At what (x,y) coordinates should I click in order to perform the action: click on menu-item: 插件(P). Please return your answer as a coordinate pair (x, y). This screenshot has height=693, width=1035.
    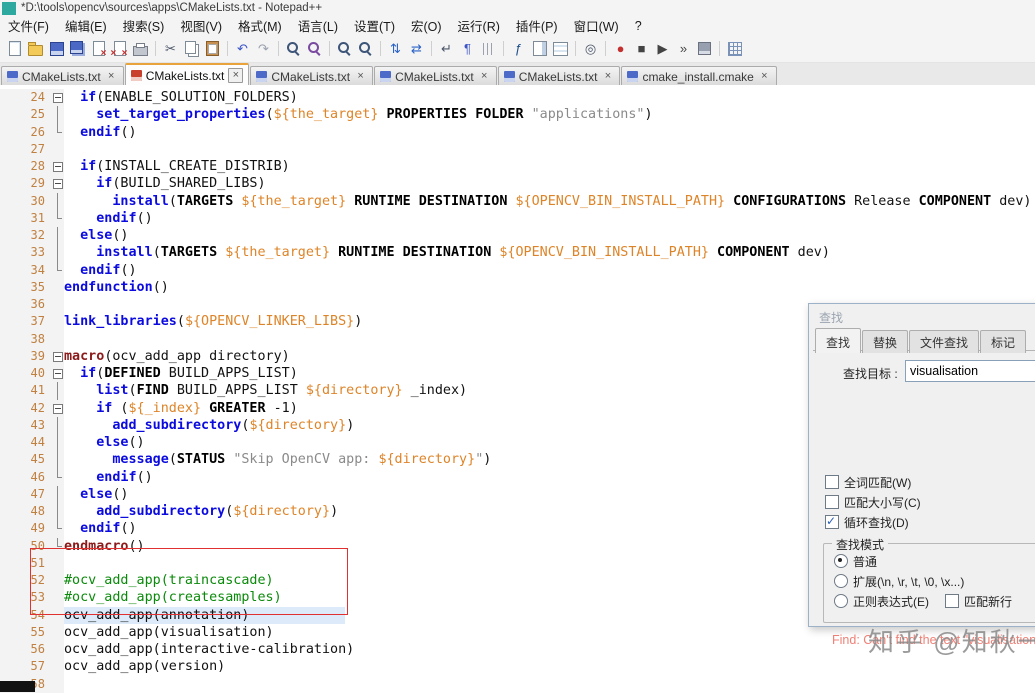
    Looking at the image, I should click on (537, 25).